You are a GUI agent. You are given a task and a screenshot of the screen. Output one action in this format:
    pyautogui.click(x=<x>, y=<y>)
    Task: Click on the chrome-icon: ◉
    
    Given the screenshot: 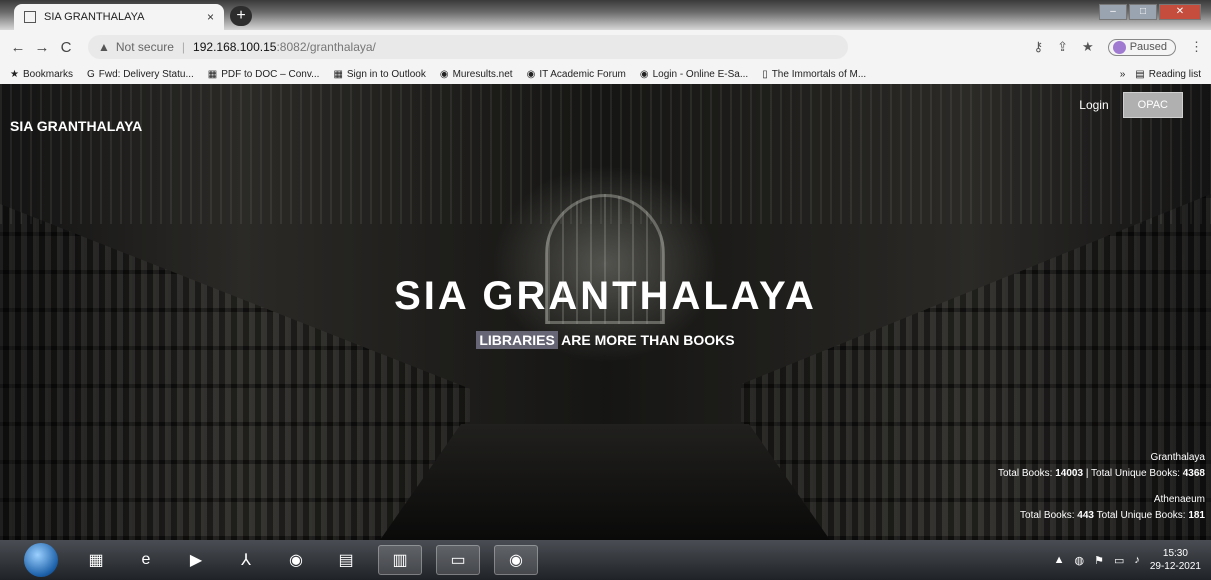 What is the action you would take?
    pyautogui.click(x=296, y=560)
    